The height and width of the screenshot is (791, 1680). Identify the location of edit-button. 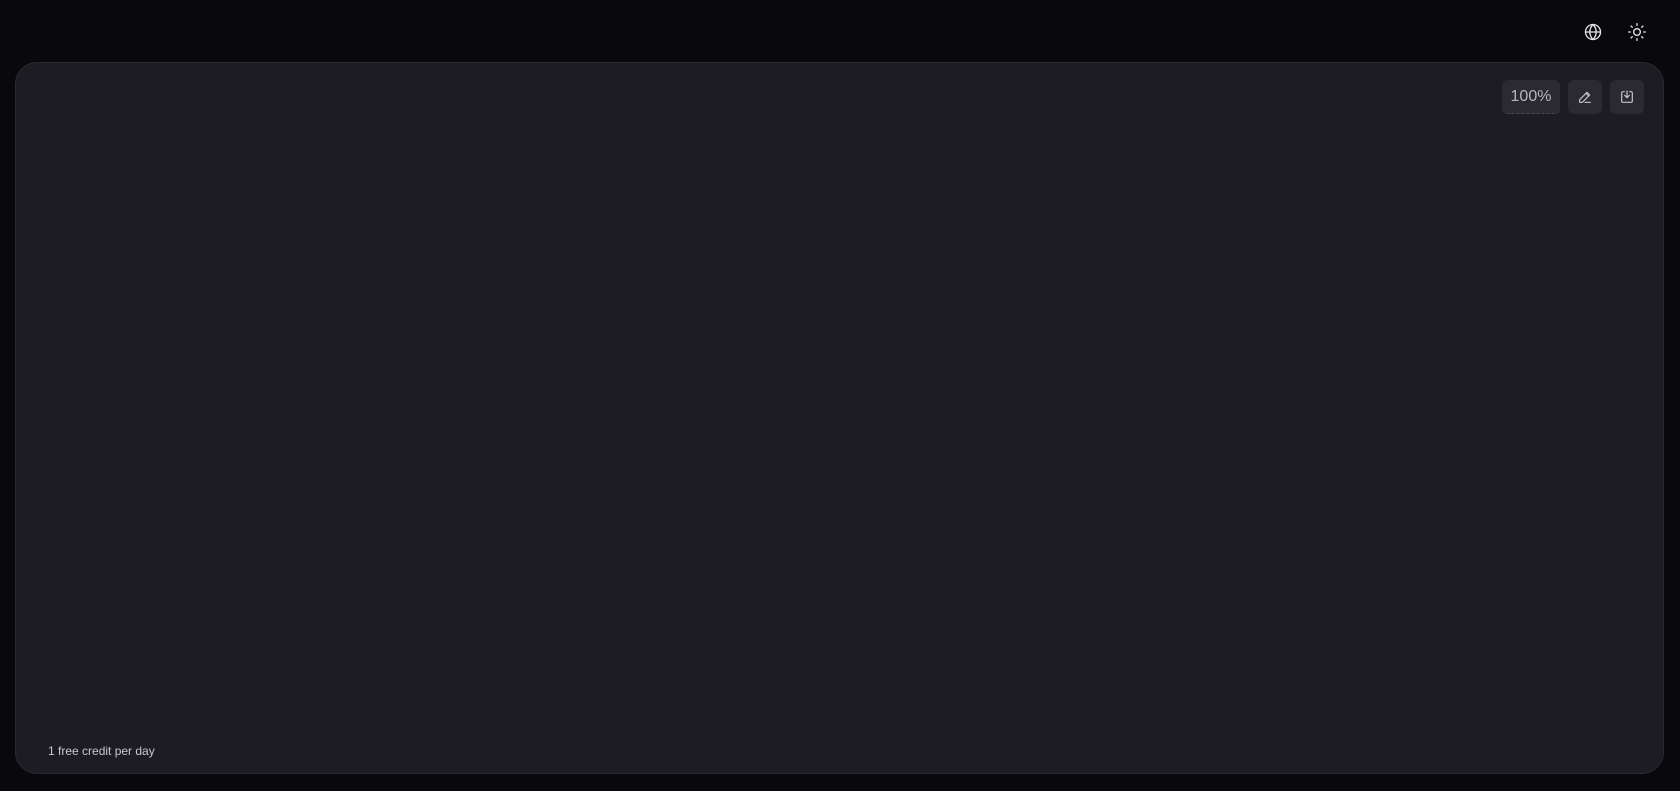
(1585, 97).